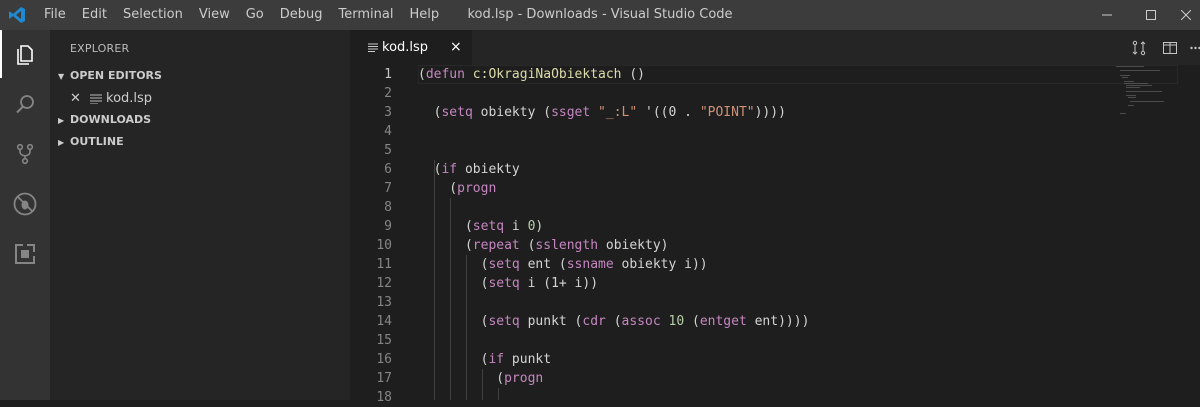 The height and width of the screenshot is (407, 1200). What do you see at coordinates (94, 15) in the screenshot?
I see `menu-edit: Edit` at bounding box center [94, 15].